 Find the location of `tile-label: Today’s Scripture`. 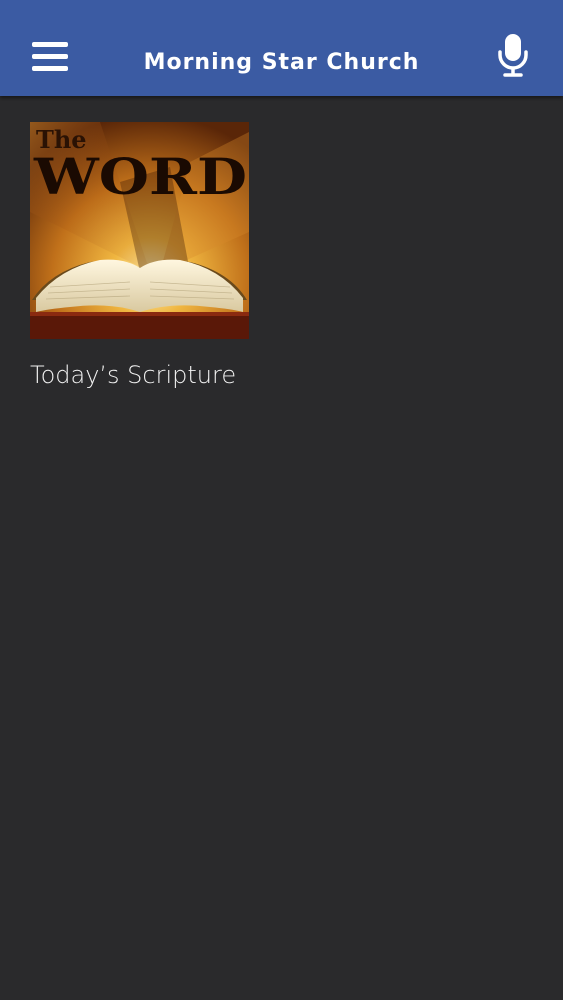

tile-label: Today’s Scripture is located at coordinates (133, 375).